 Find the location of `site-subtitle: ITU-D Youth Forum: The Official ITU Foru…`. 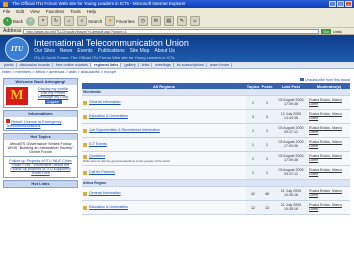

site-subtitle: ITU-D Youth Forum: The Official ITU Foru… is located at coordinates (104, 57).